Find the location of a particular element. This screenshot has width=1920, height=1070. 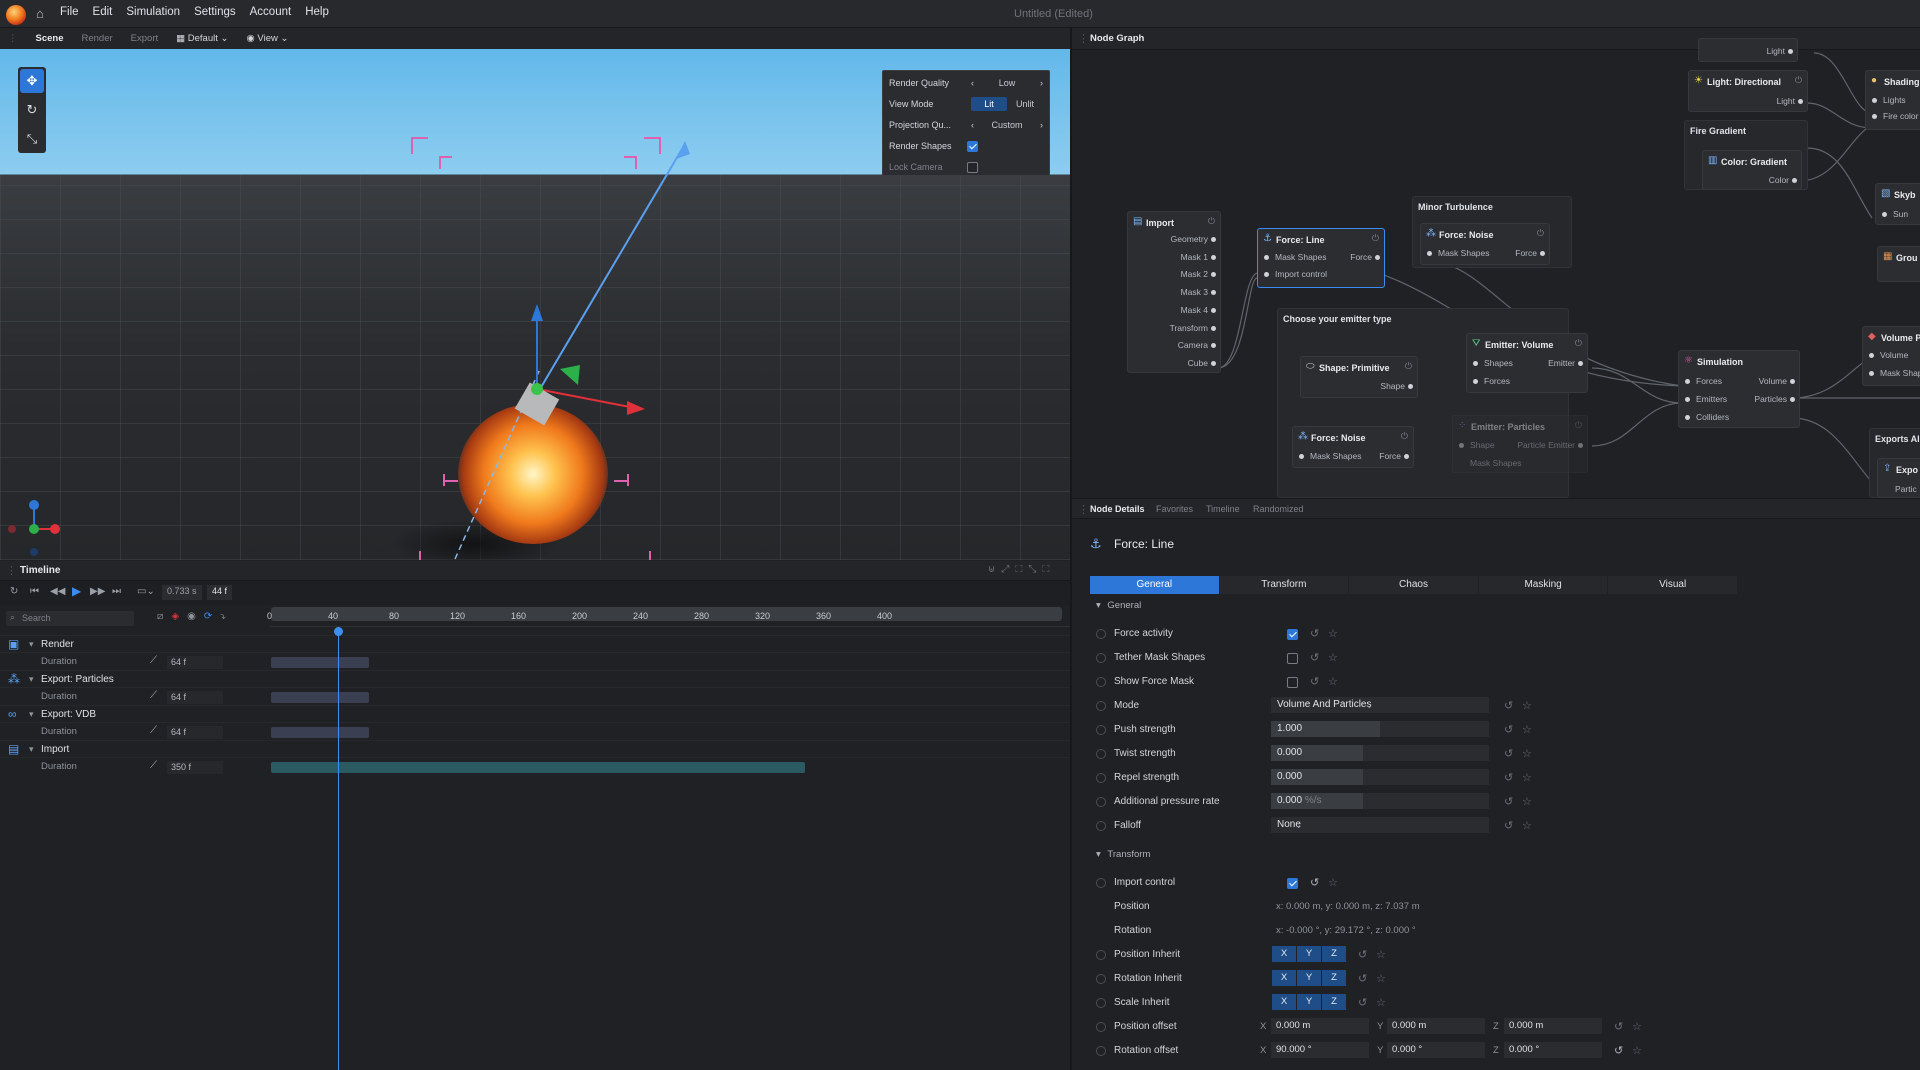

tab-masking: Masking is located at coordinates (1543, 585).